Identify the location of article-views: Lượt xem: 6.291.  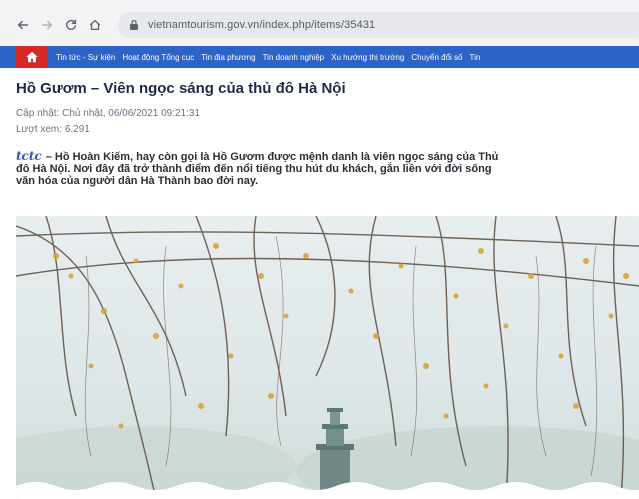
(53, 129).